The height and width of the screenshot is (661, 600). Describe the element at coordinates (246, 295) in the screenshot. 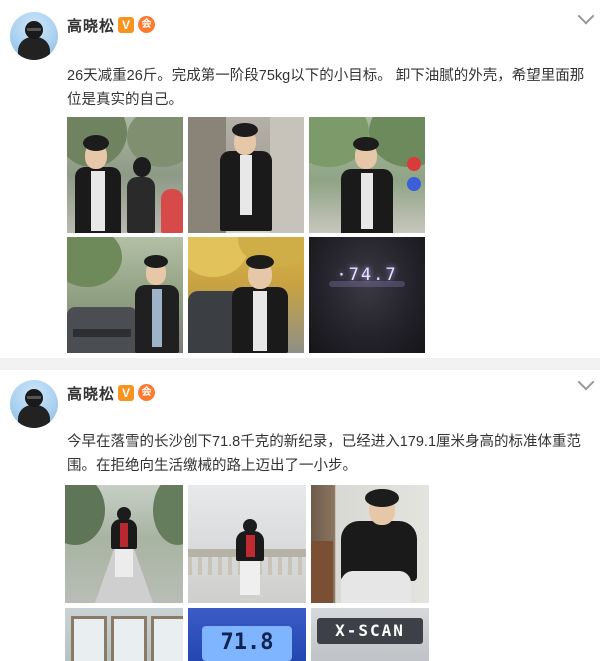

I see `photo-yellow-trees` at that location.